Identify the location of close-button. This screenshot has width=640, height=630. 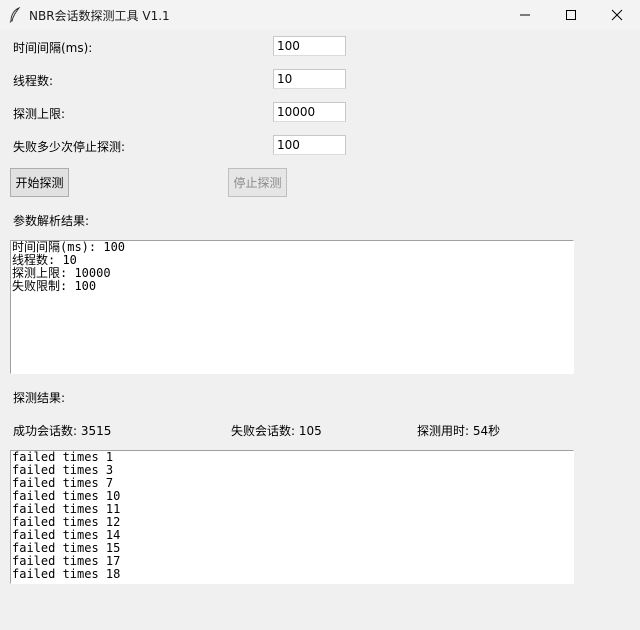
(617, 15).